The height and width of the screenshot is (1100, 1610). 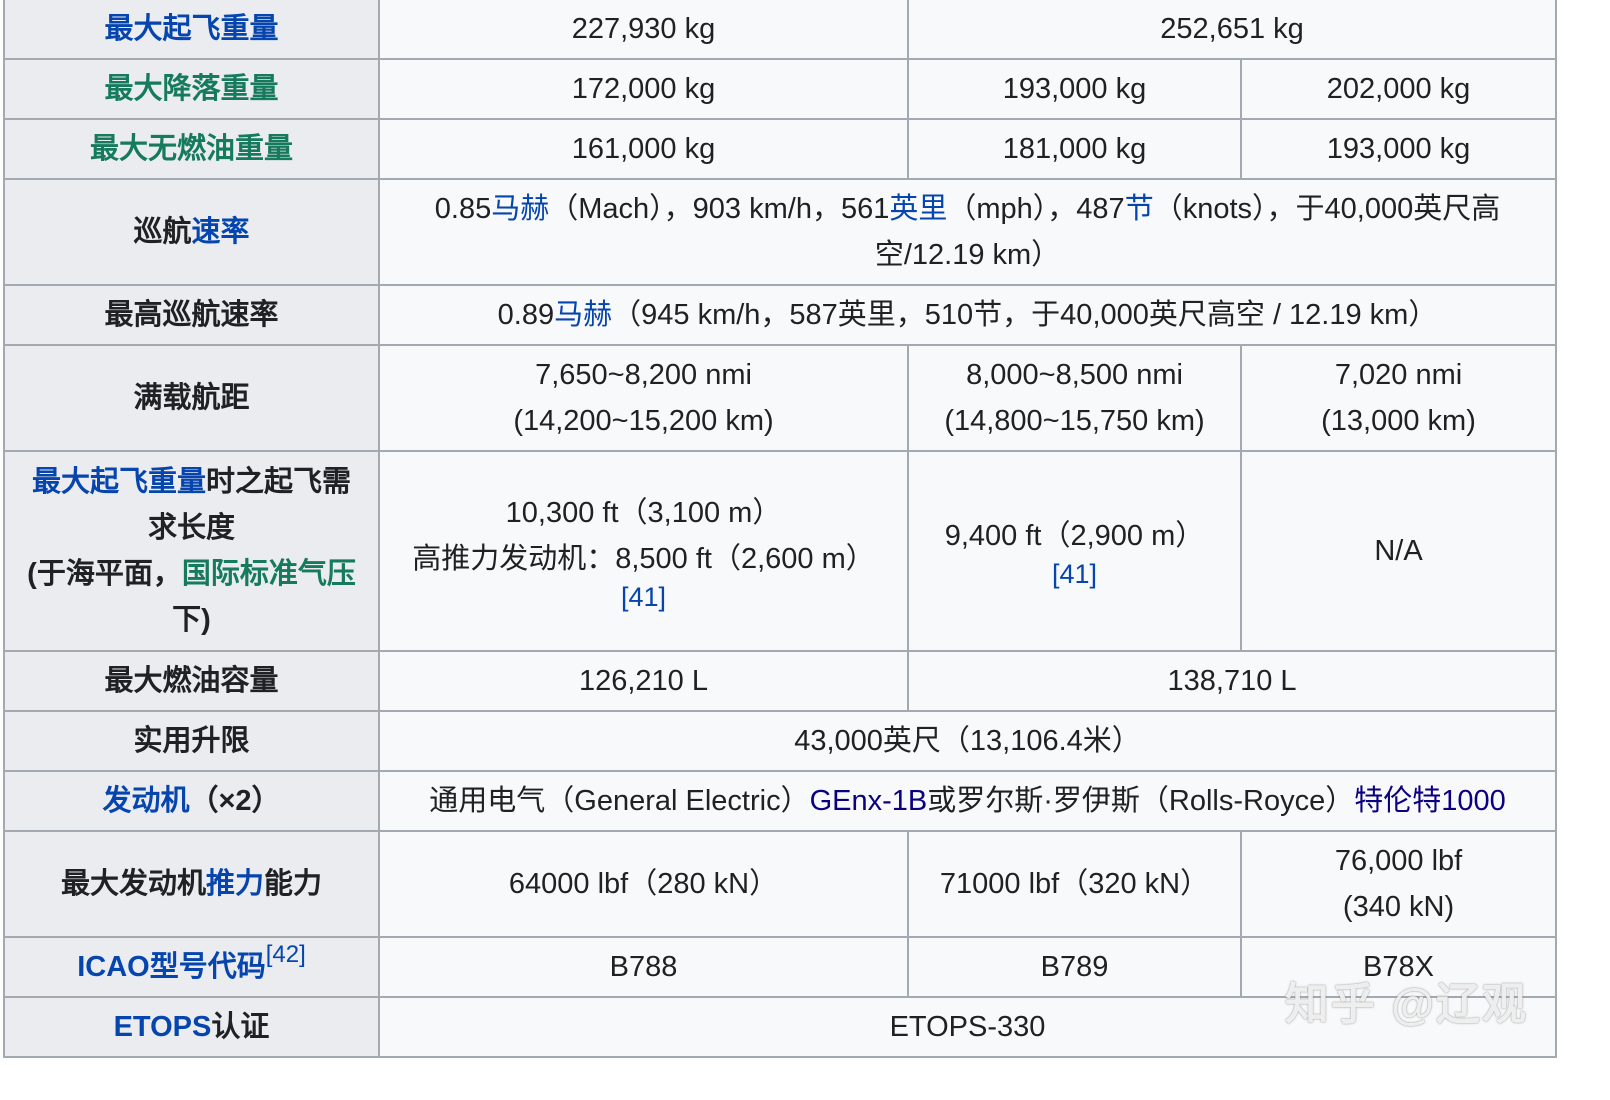 I want to click on text-segment: 认证, so click(x=240, y=1027).